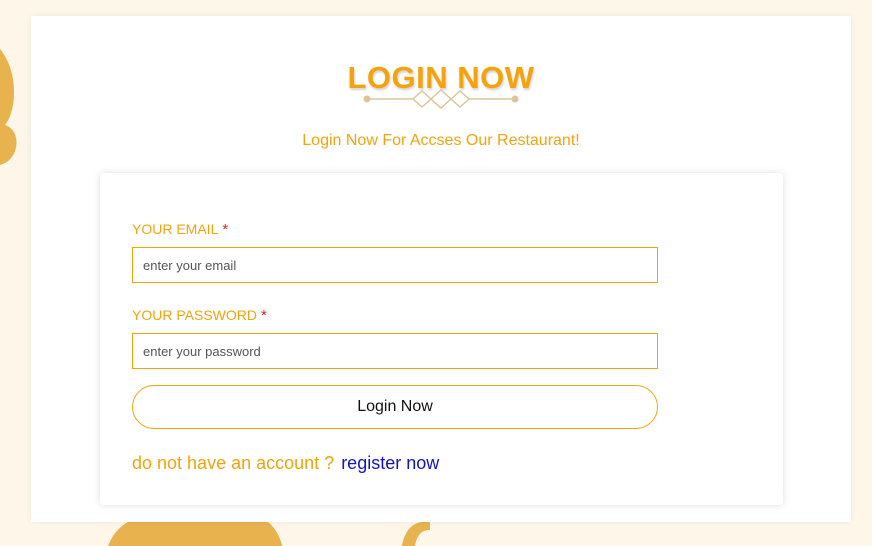 The image size is (872, 546). Describe the element at coordinates (395, 265) in the screenshot. I see `email-input` at that location.